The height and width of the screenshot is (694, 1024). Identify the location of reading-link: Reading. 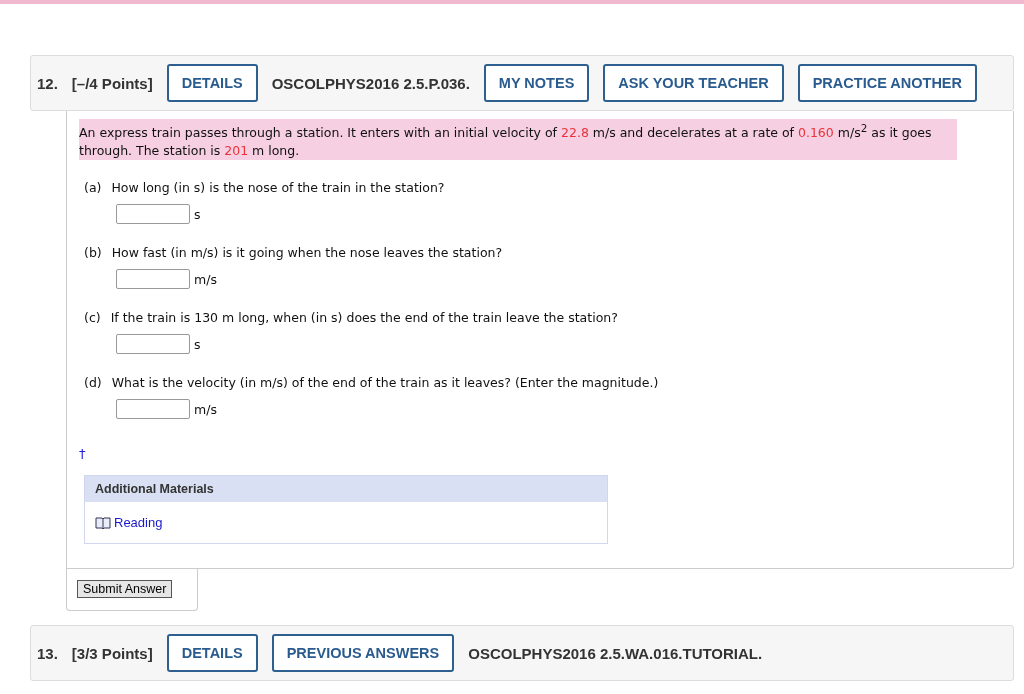
(138, 523).